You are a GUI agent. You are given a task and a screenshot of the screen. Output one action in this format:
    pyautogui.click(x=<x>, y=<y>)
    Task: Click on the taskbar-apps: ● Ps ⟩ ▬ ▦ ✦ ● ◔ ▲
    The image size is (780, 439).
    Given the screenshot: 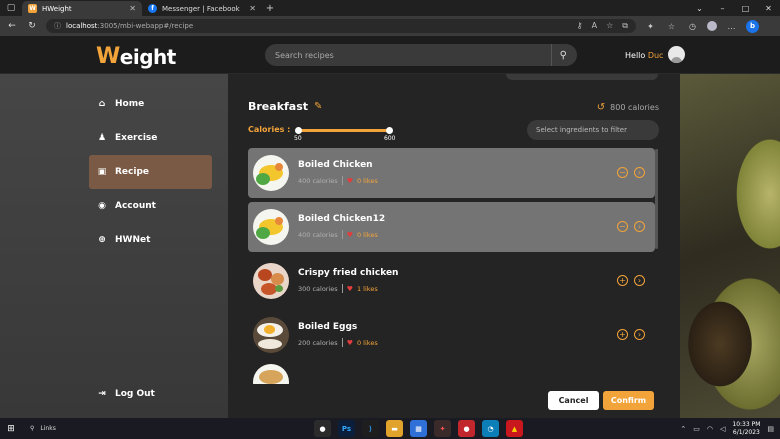 What is the action you would take?
    pyautogui.click(x=418, y=428)
    